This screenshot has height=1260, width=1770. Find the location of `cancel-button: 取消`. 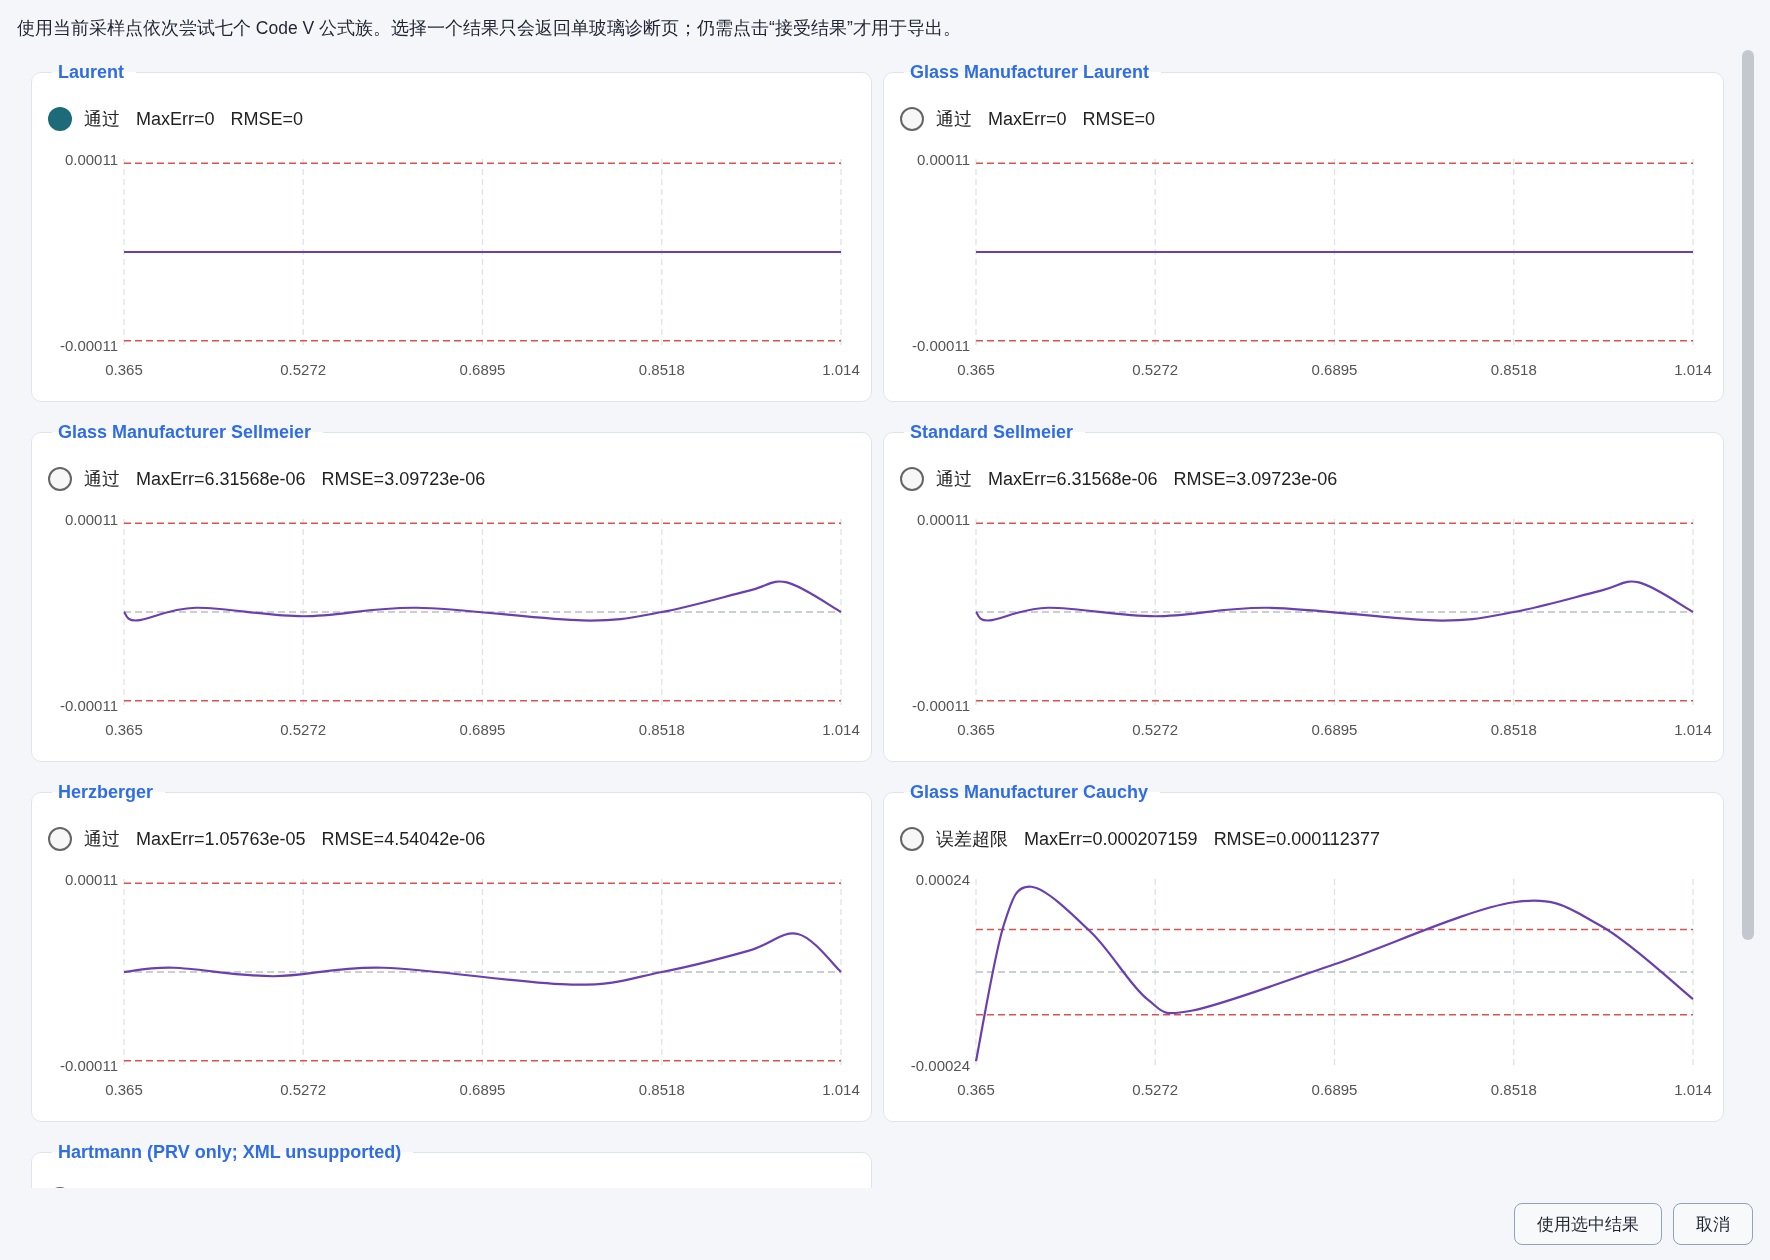

cancel-button: 取消 is located at coordinates (1713, 1224).